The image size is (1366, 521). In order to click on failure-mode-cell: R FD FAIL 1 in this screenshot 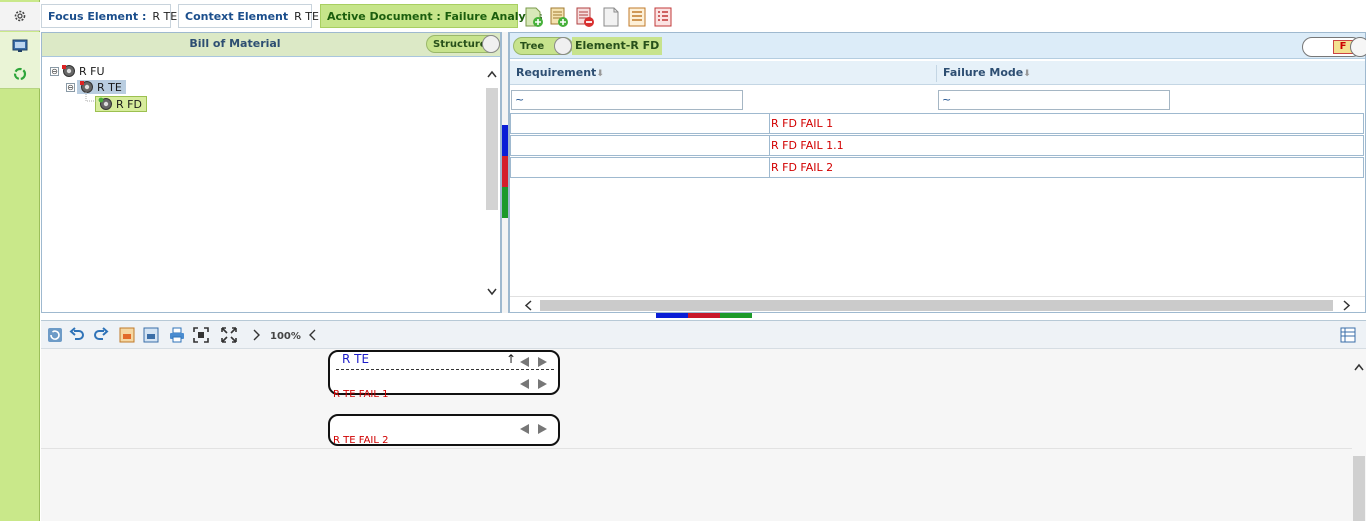, I will do `click(801, 123)`.